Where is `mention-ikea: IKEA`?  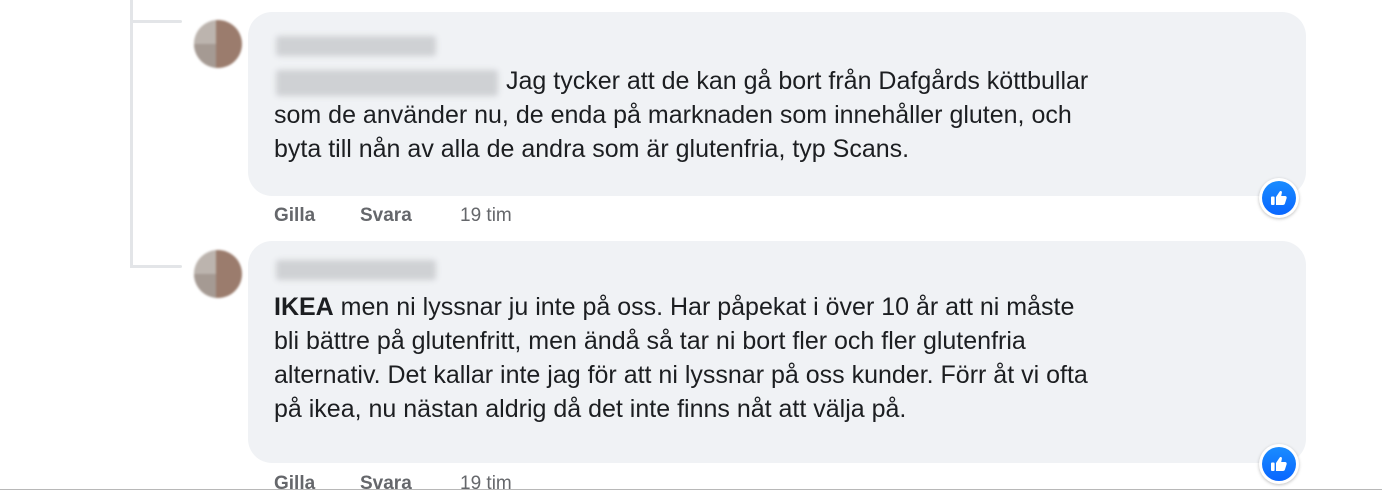
mention-ikea: IKEA is located at coordinates (304, 307).